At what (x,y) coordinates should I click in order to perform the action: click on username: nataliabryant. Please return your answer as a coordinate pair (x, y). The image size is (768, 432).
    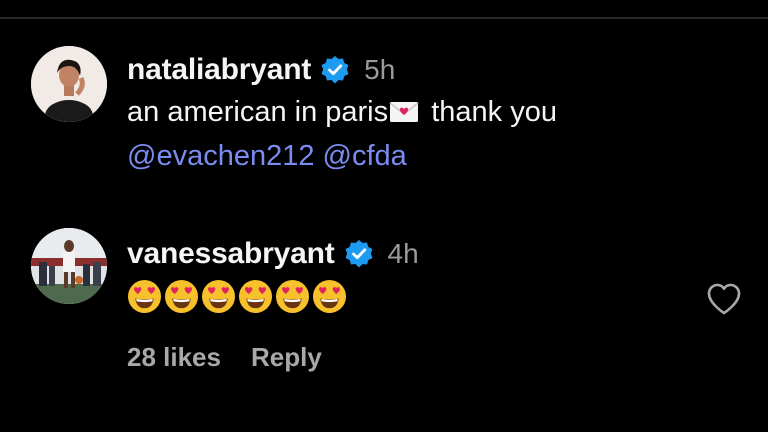
    Looking at the image, I should click on (219, 70).